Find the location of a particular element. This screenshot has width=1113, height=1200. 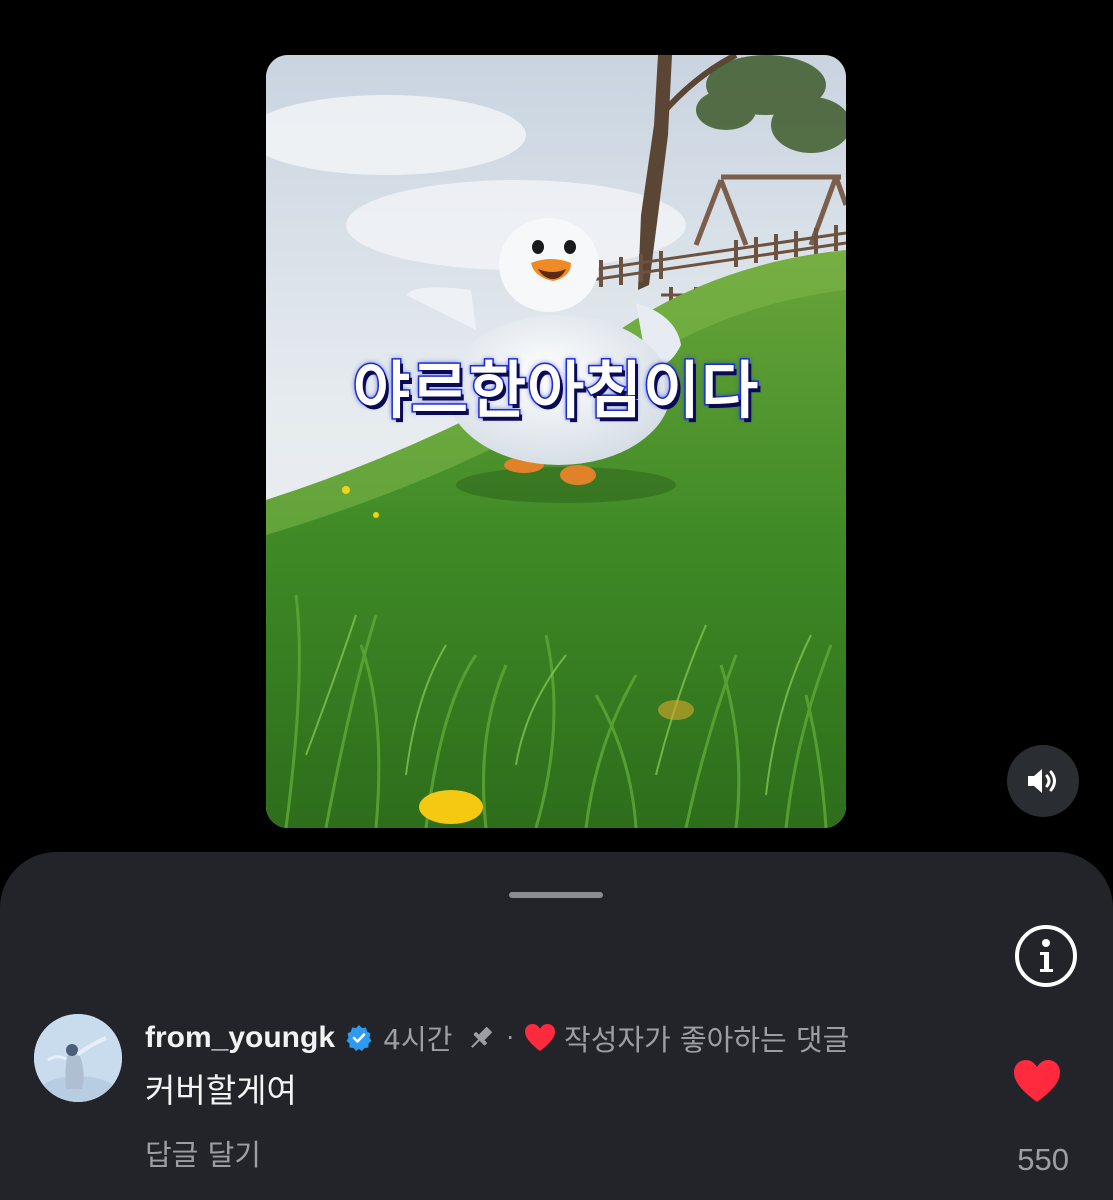

like-count: 550 is located at coordinates (1043, 1159).